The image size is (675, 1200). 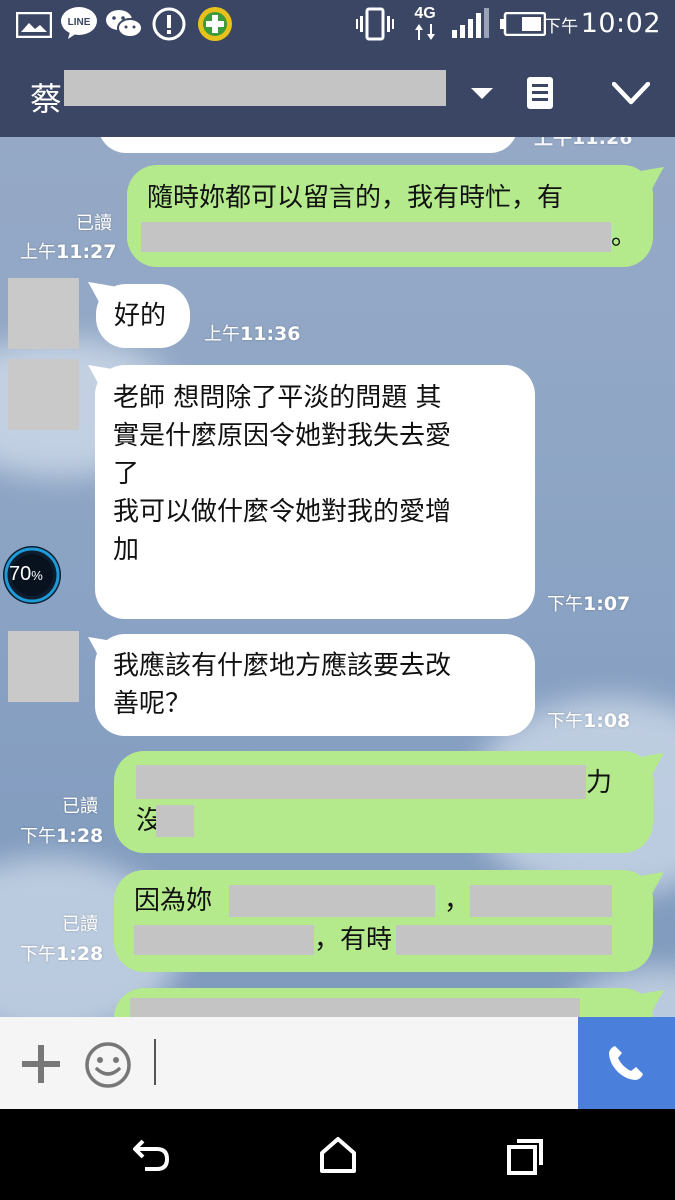 What do you see at coordinates (155, 1062) in the screenshot?
I see `text-input-field` at bounding box center [155, 1062].